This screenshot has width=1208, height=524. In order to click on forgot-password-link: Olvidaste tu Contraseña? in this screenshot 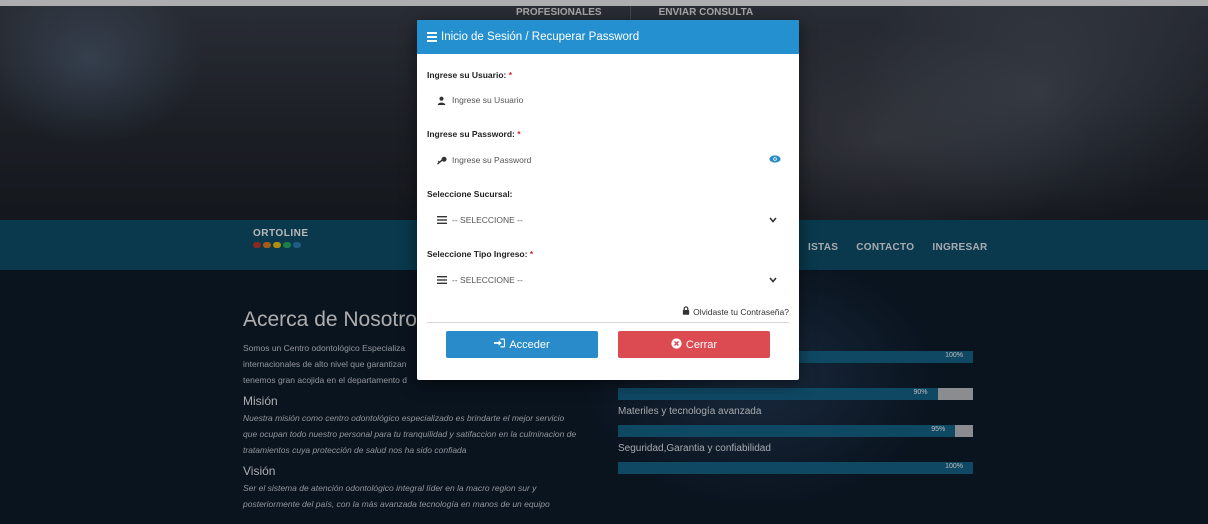, I will do `click(735, 311)`.